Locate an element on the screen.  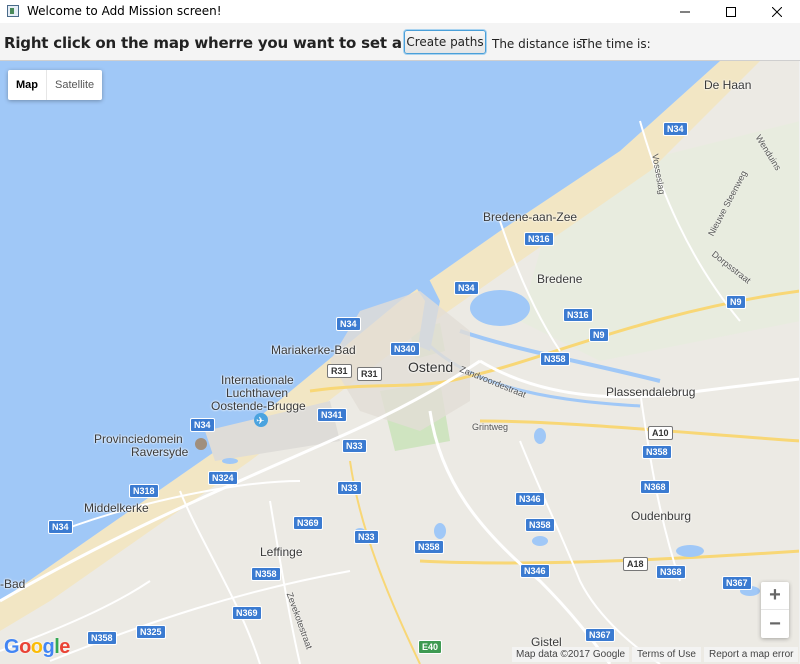
close-button is located at coordinates (777, 11).